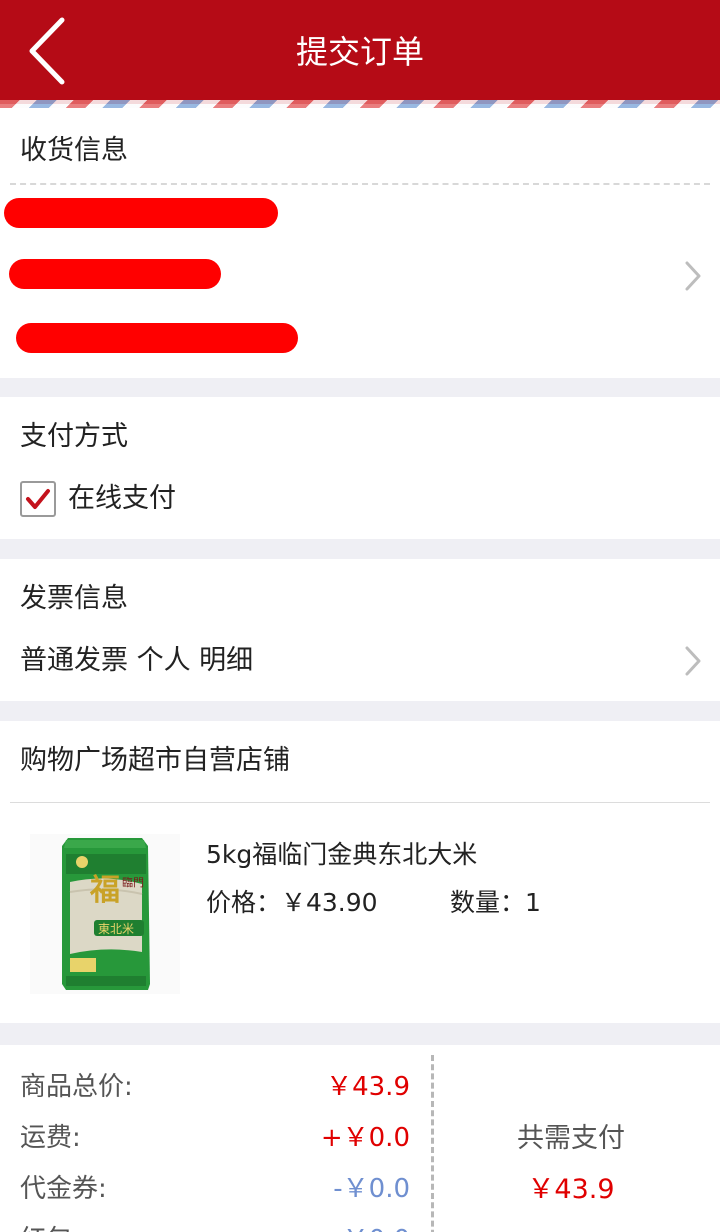  I want to click on online-payment-checkbox, so click(38, 499).